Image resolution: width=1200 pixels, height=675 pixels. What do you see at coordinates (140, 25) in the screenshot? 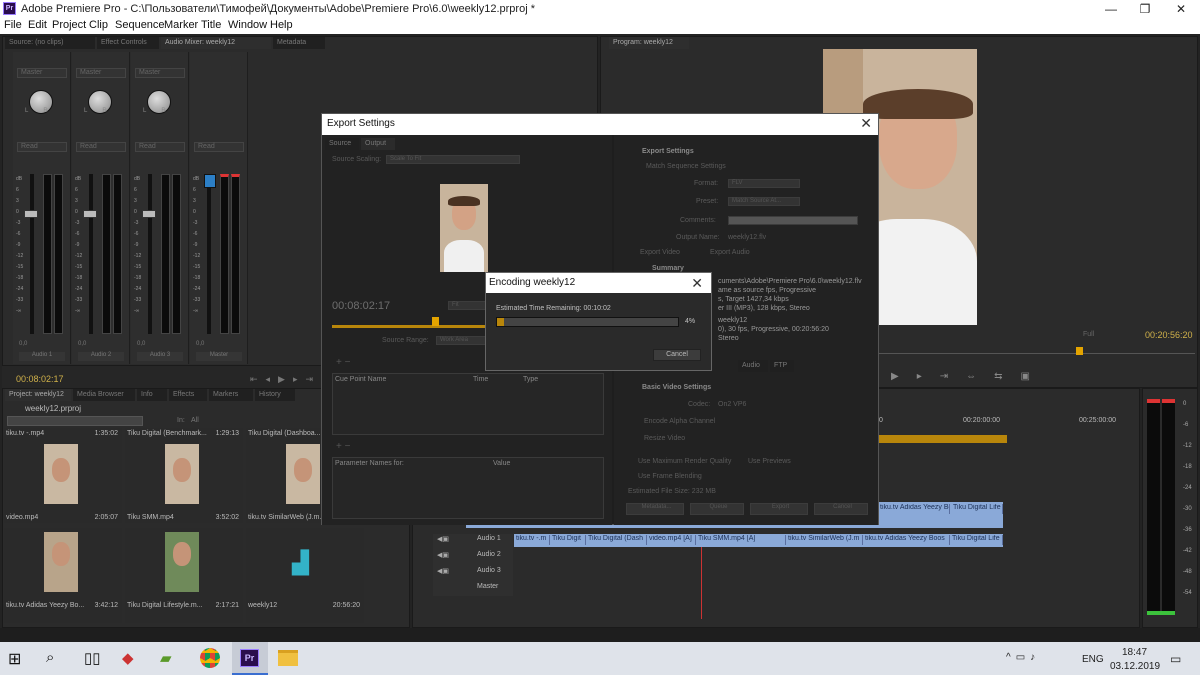
I see `menu-sequence: Sequence` at bounding box center [140, 25].